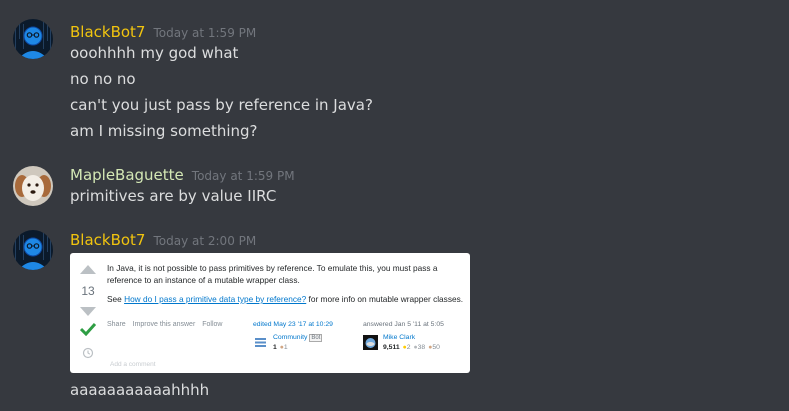  I want to click on author-name: BlackBot7 Today at 2:00 PM, so click(163, 240).